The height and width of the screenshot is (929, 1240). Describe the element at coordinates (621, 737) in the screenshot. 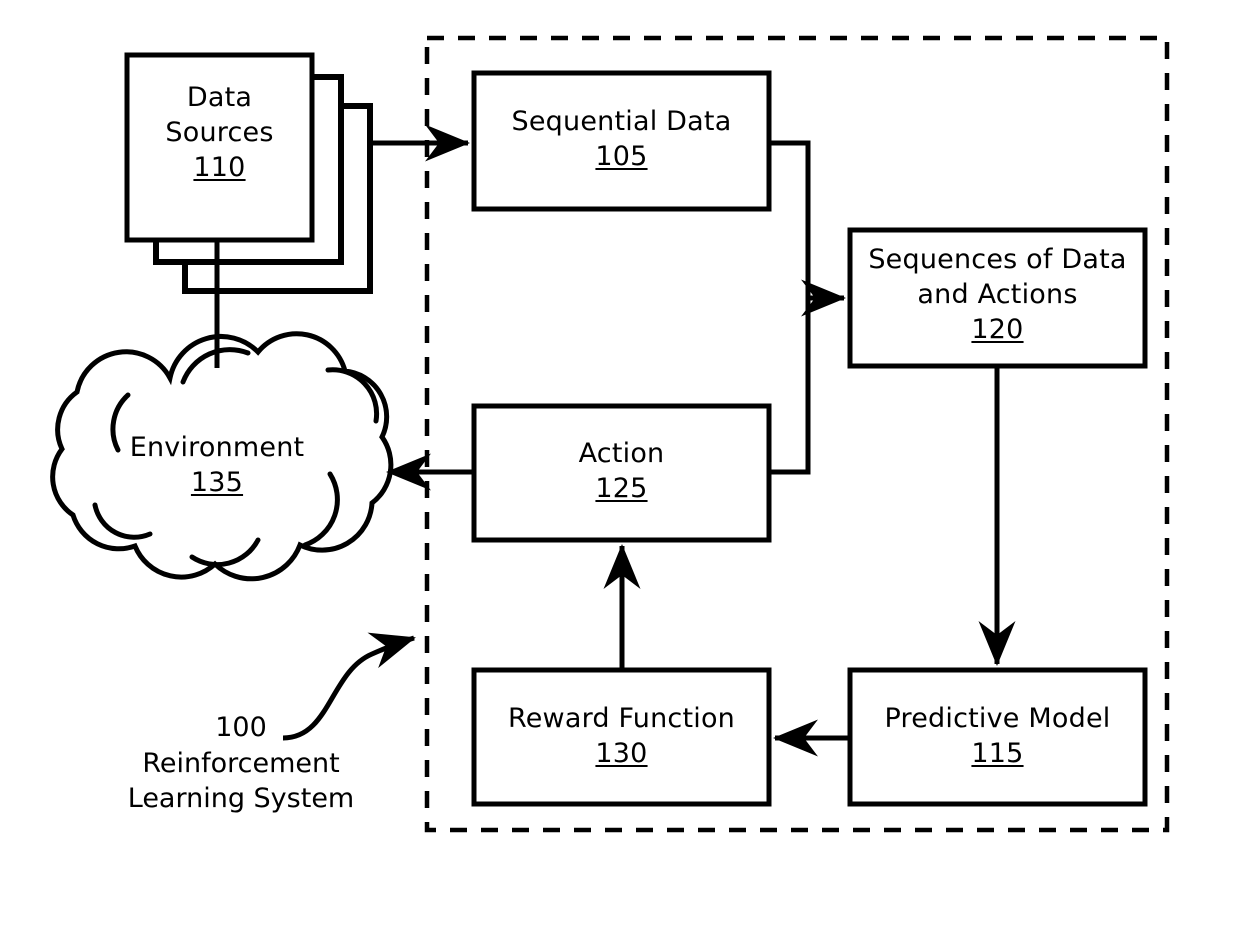

I see `reward-function-box` at that location.